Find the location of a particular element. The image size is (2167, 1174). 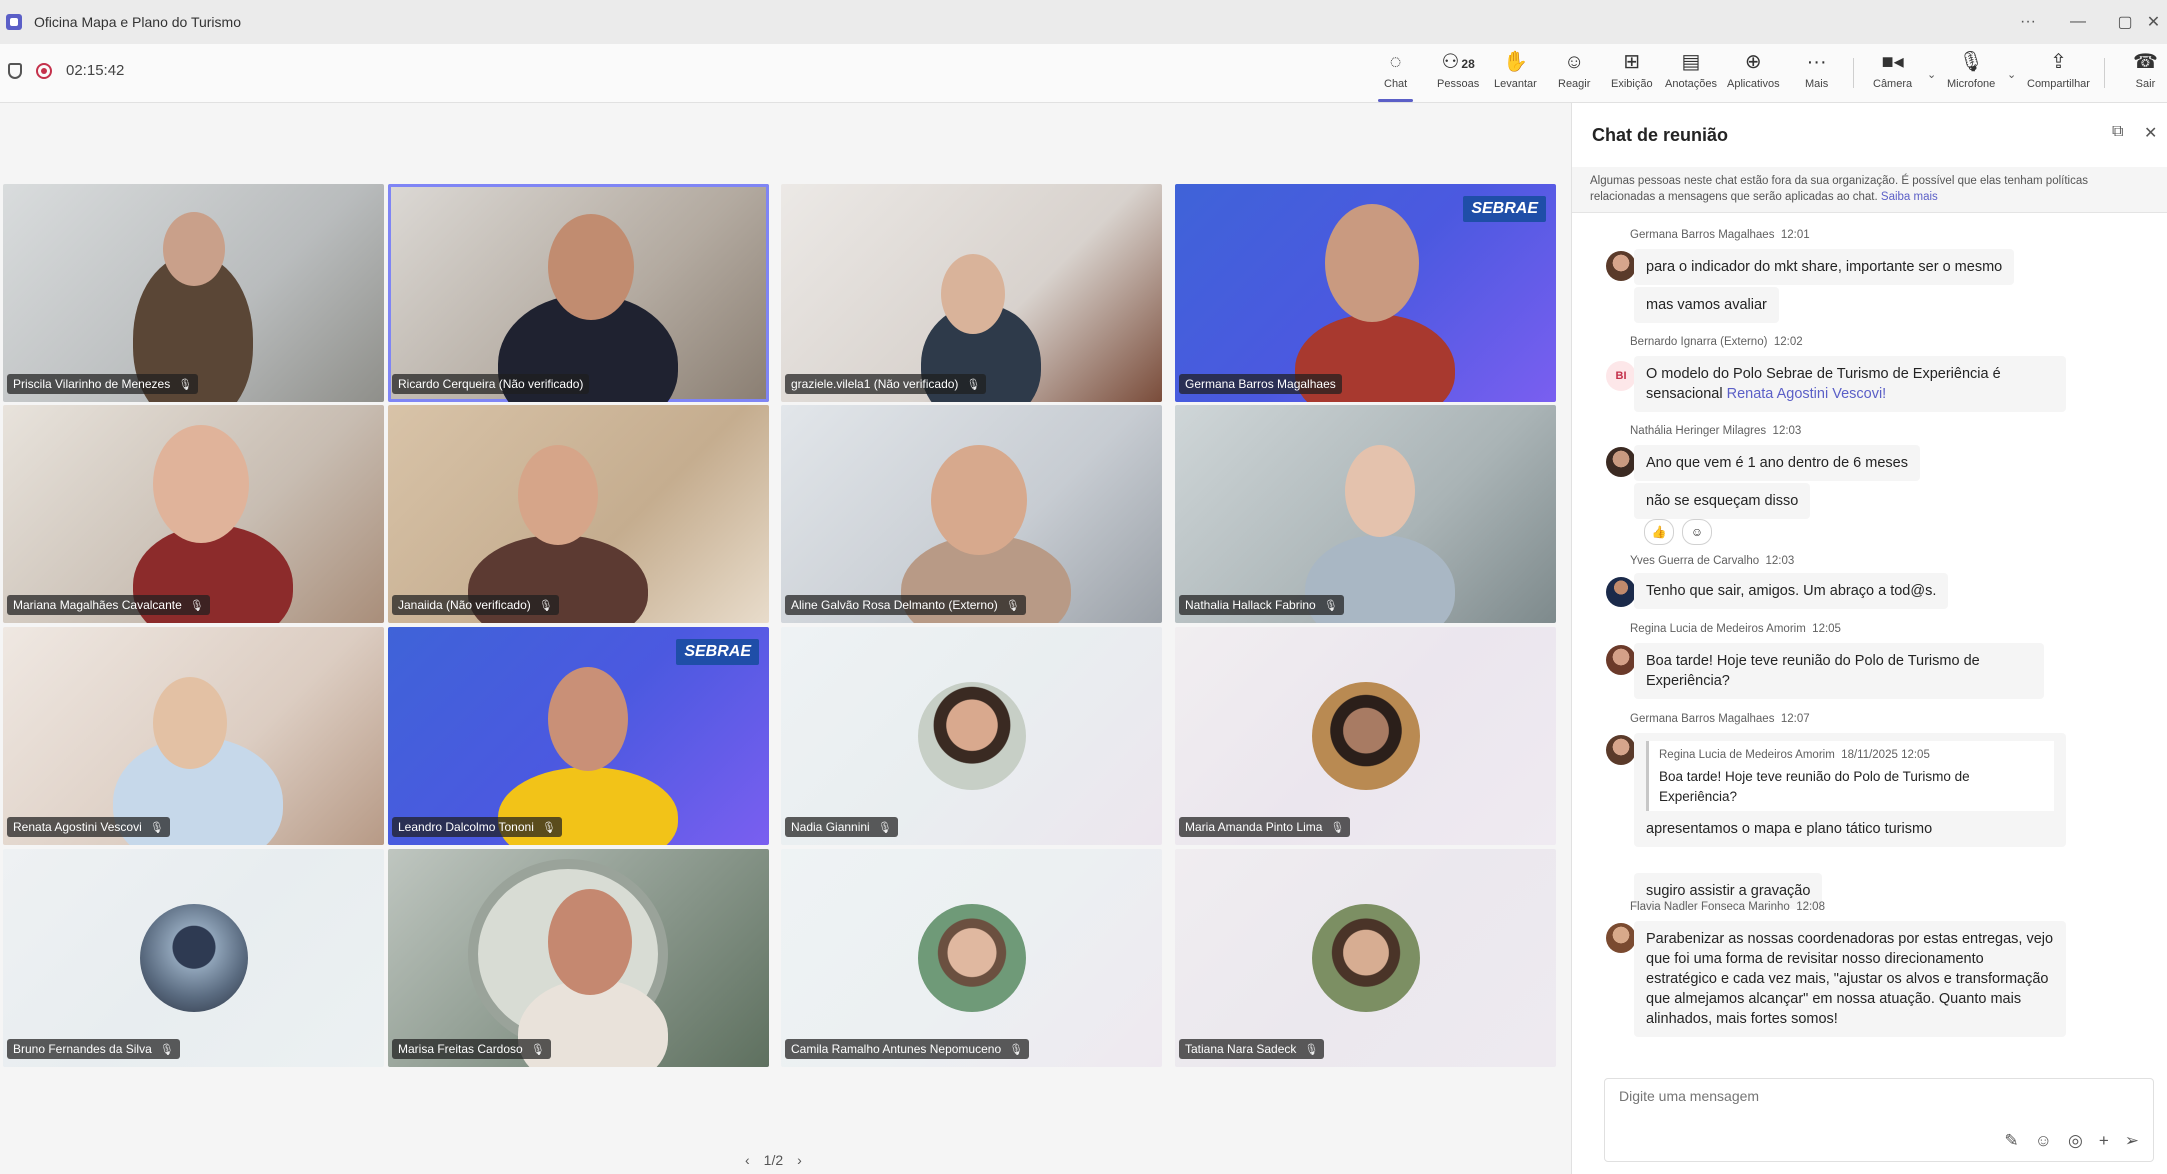

people-button: ⚇ 28 Pessoas is located at coordinates (1458, 74).